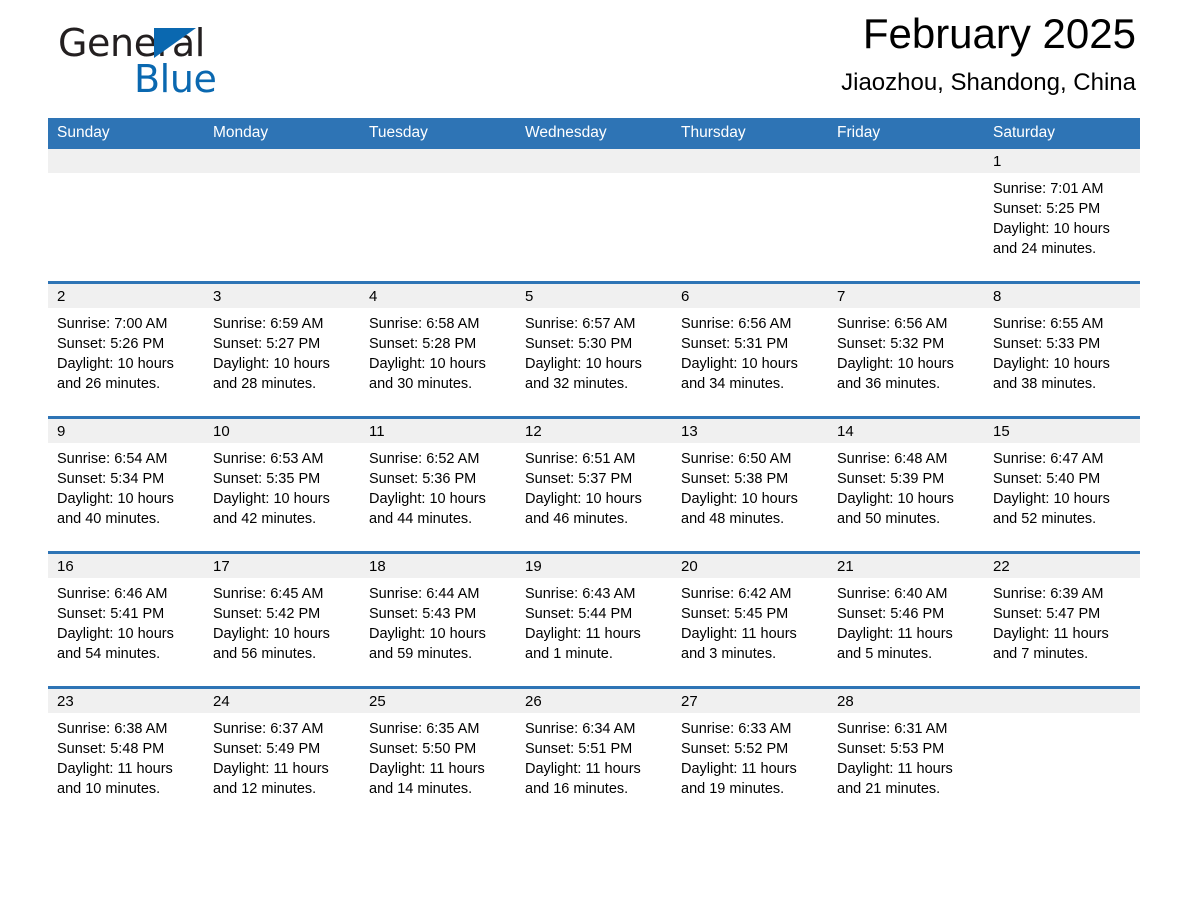 Image resolution: width=1188 pixels, height=918 pixels. I want to click on weekday-header-sunday: Sunday, so click(126, 133).